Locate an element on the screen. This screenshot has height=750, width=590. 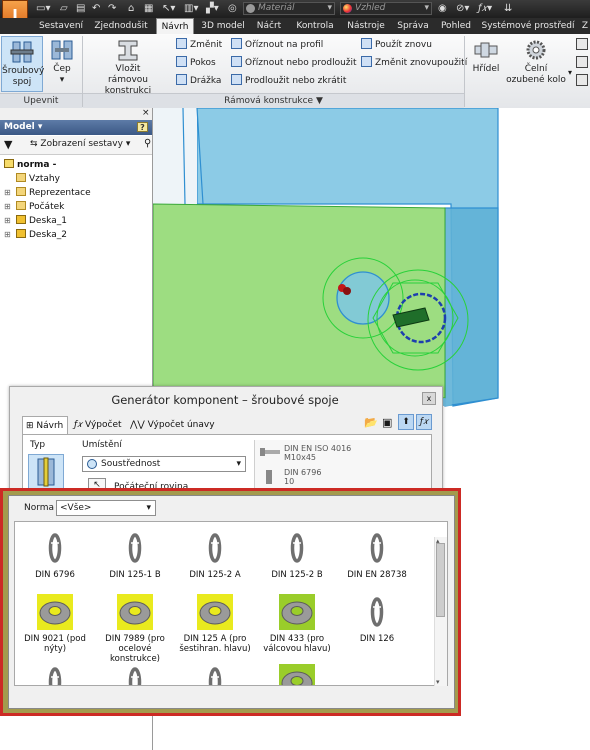
washer-option: DIN 9021 (pod nýty) is located at coordinates (55, 624).